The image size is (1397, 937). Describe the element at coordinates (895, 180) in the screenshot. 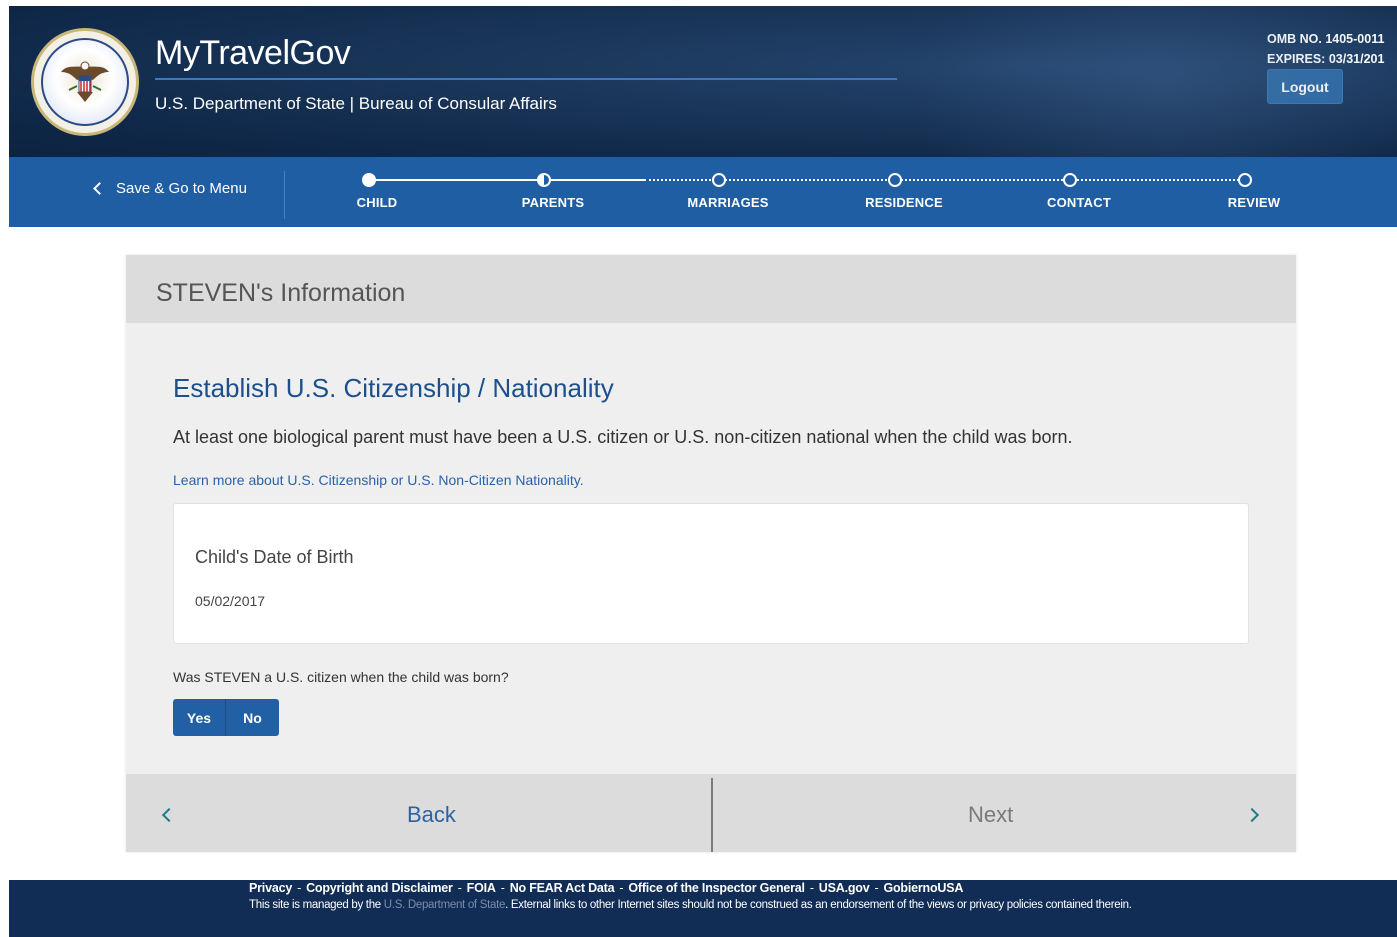

I see `step-dot-residence` at that location.